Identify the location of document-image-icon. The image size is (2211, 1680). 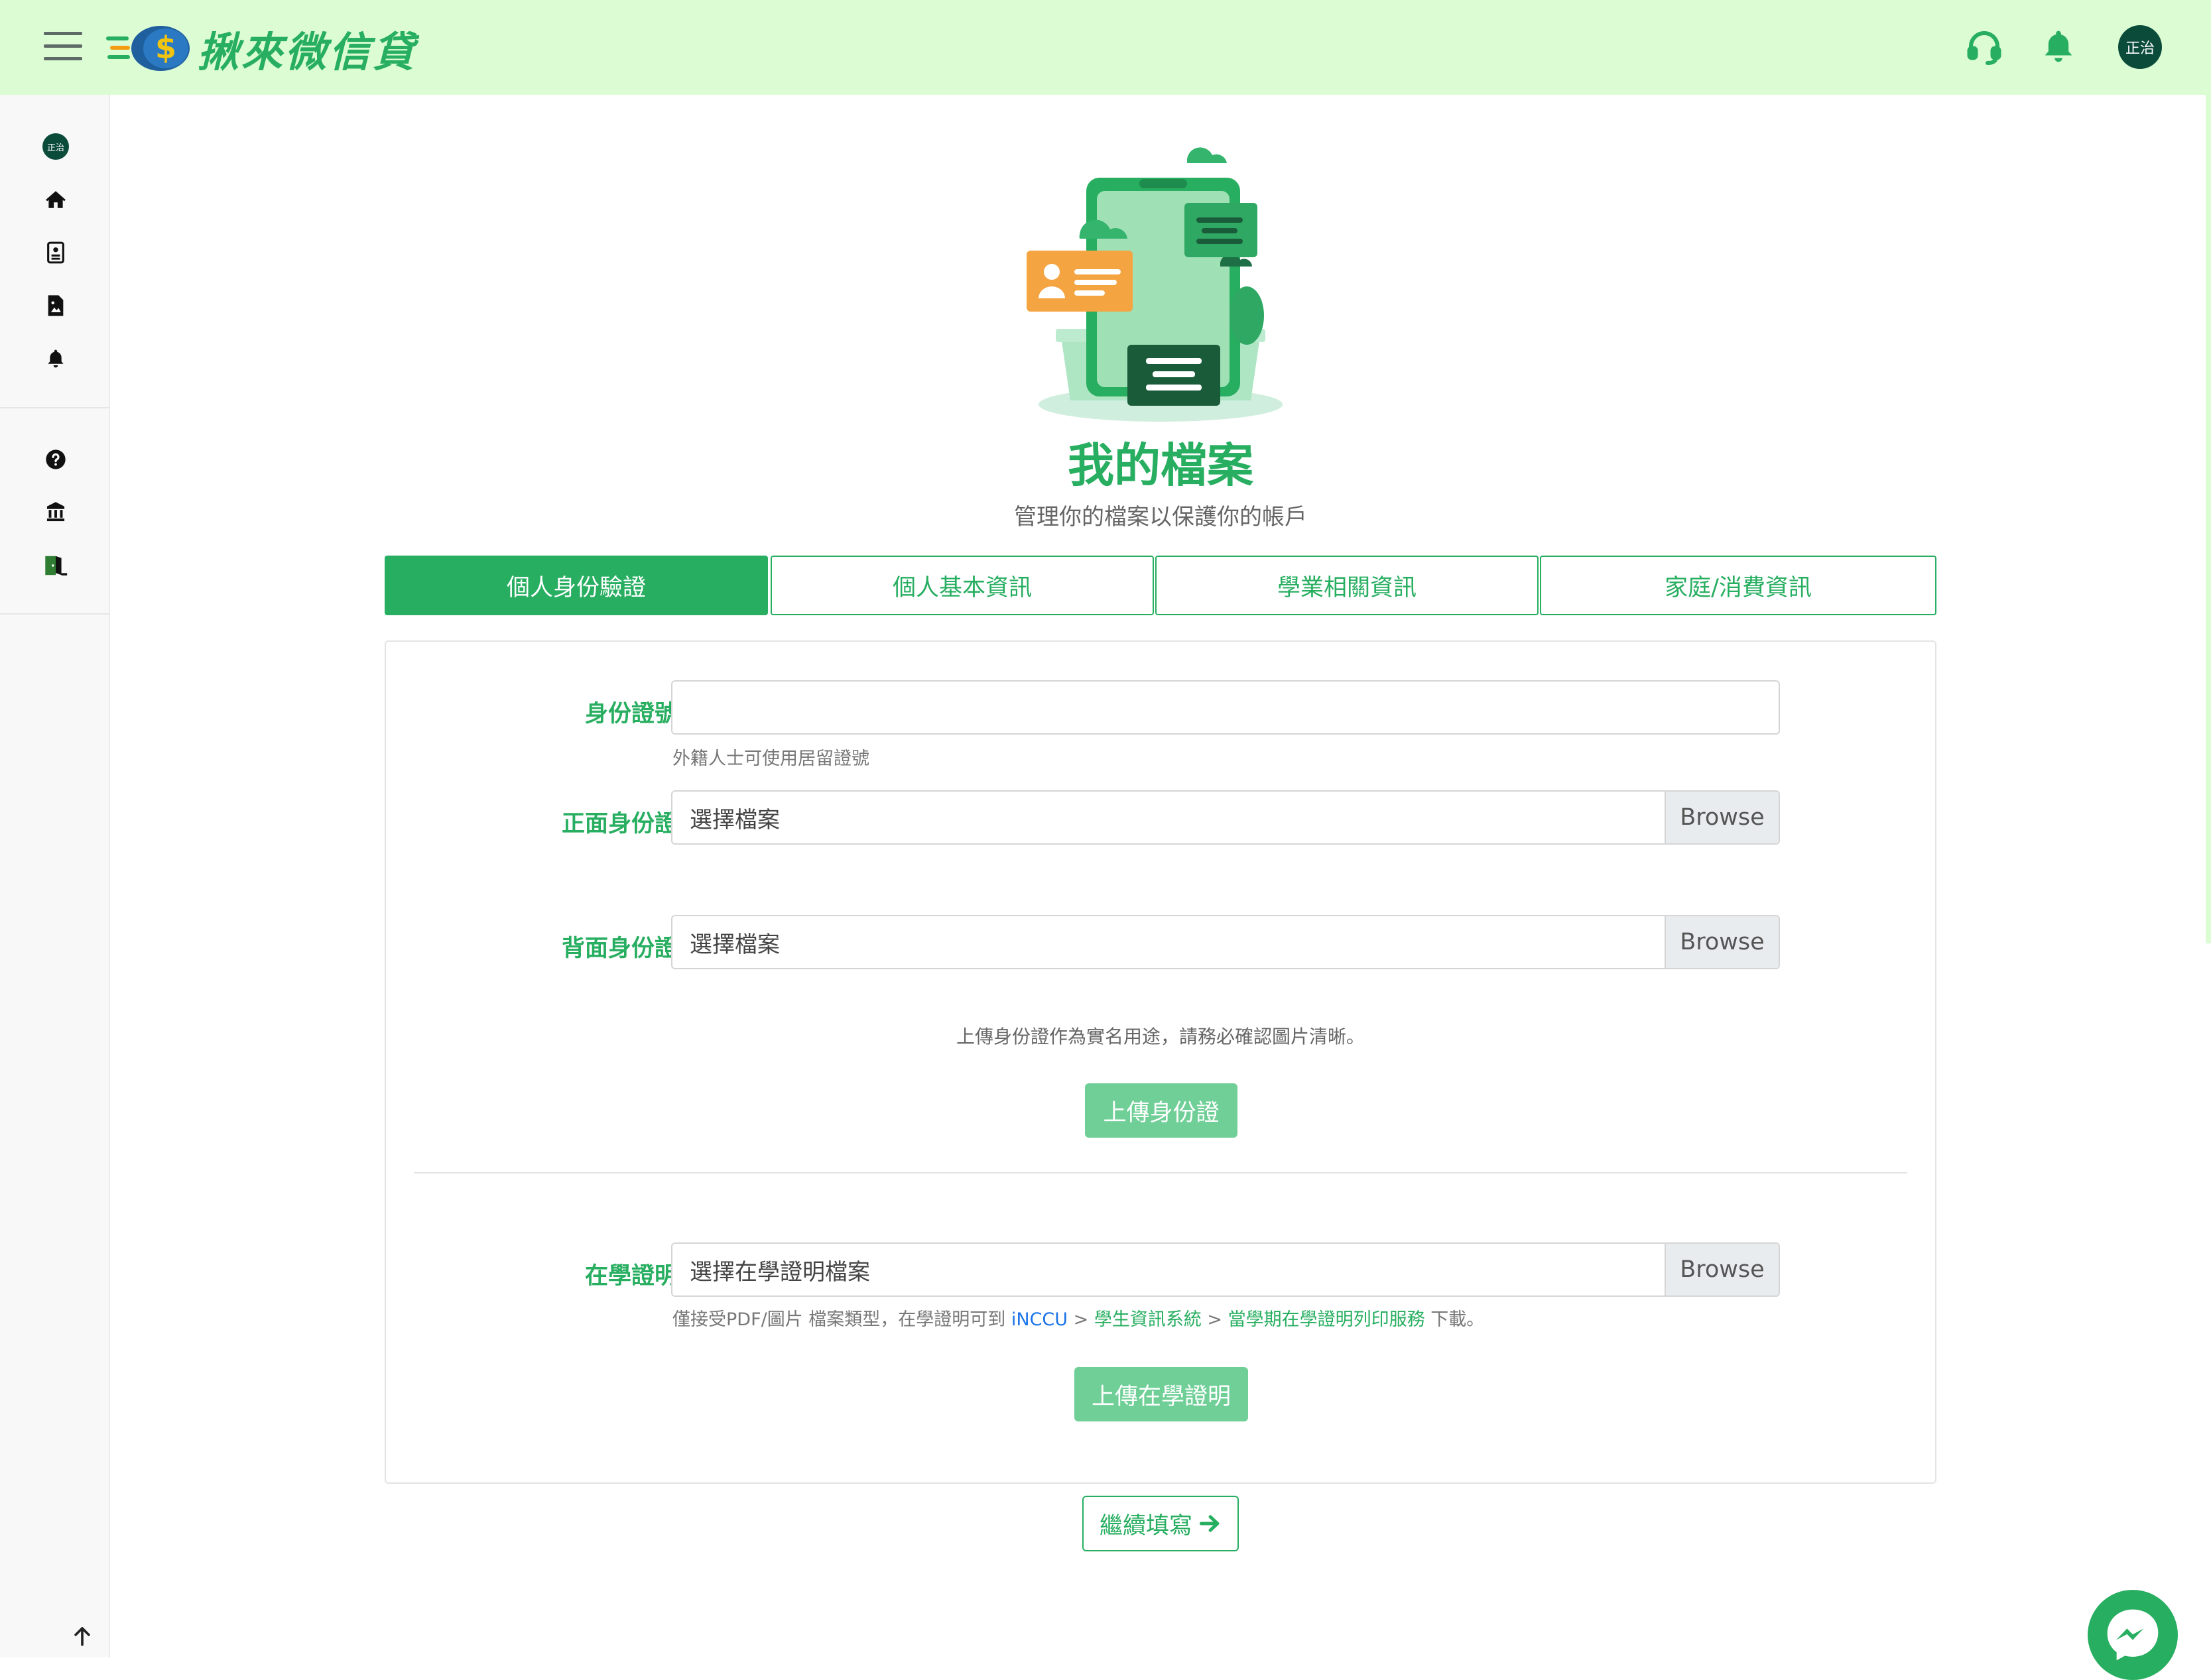
(56, 305).